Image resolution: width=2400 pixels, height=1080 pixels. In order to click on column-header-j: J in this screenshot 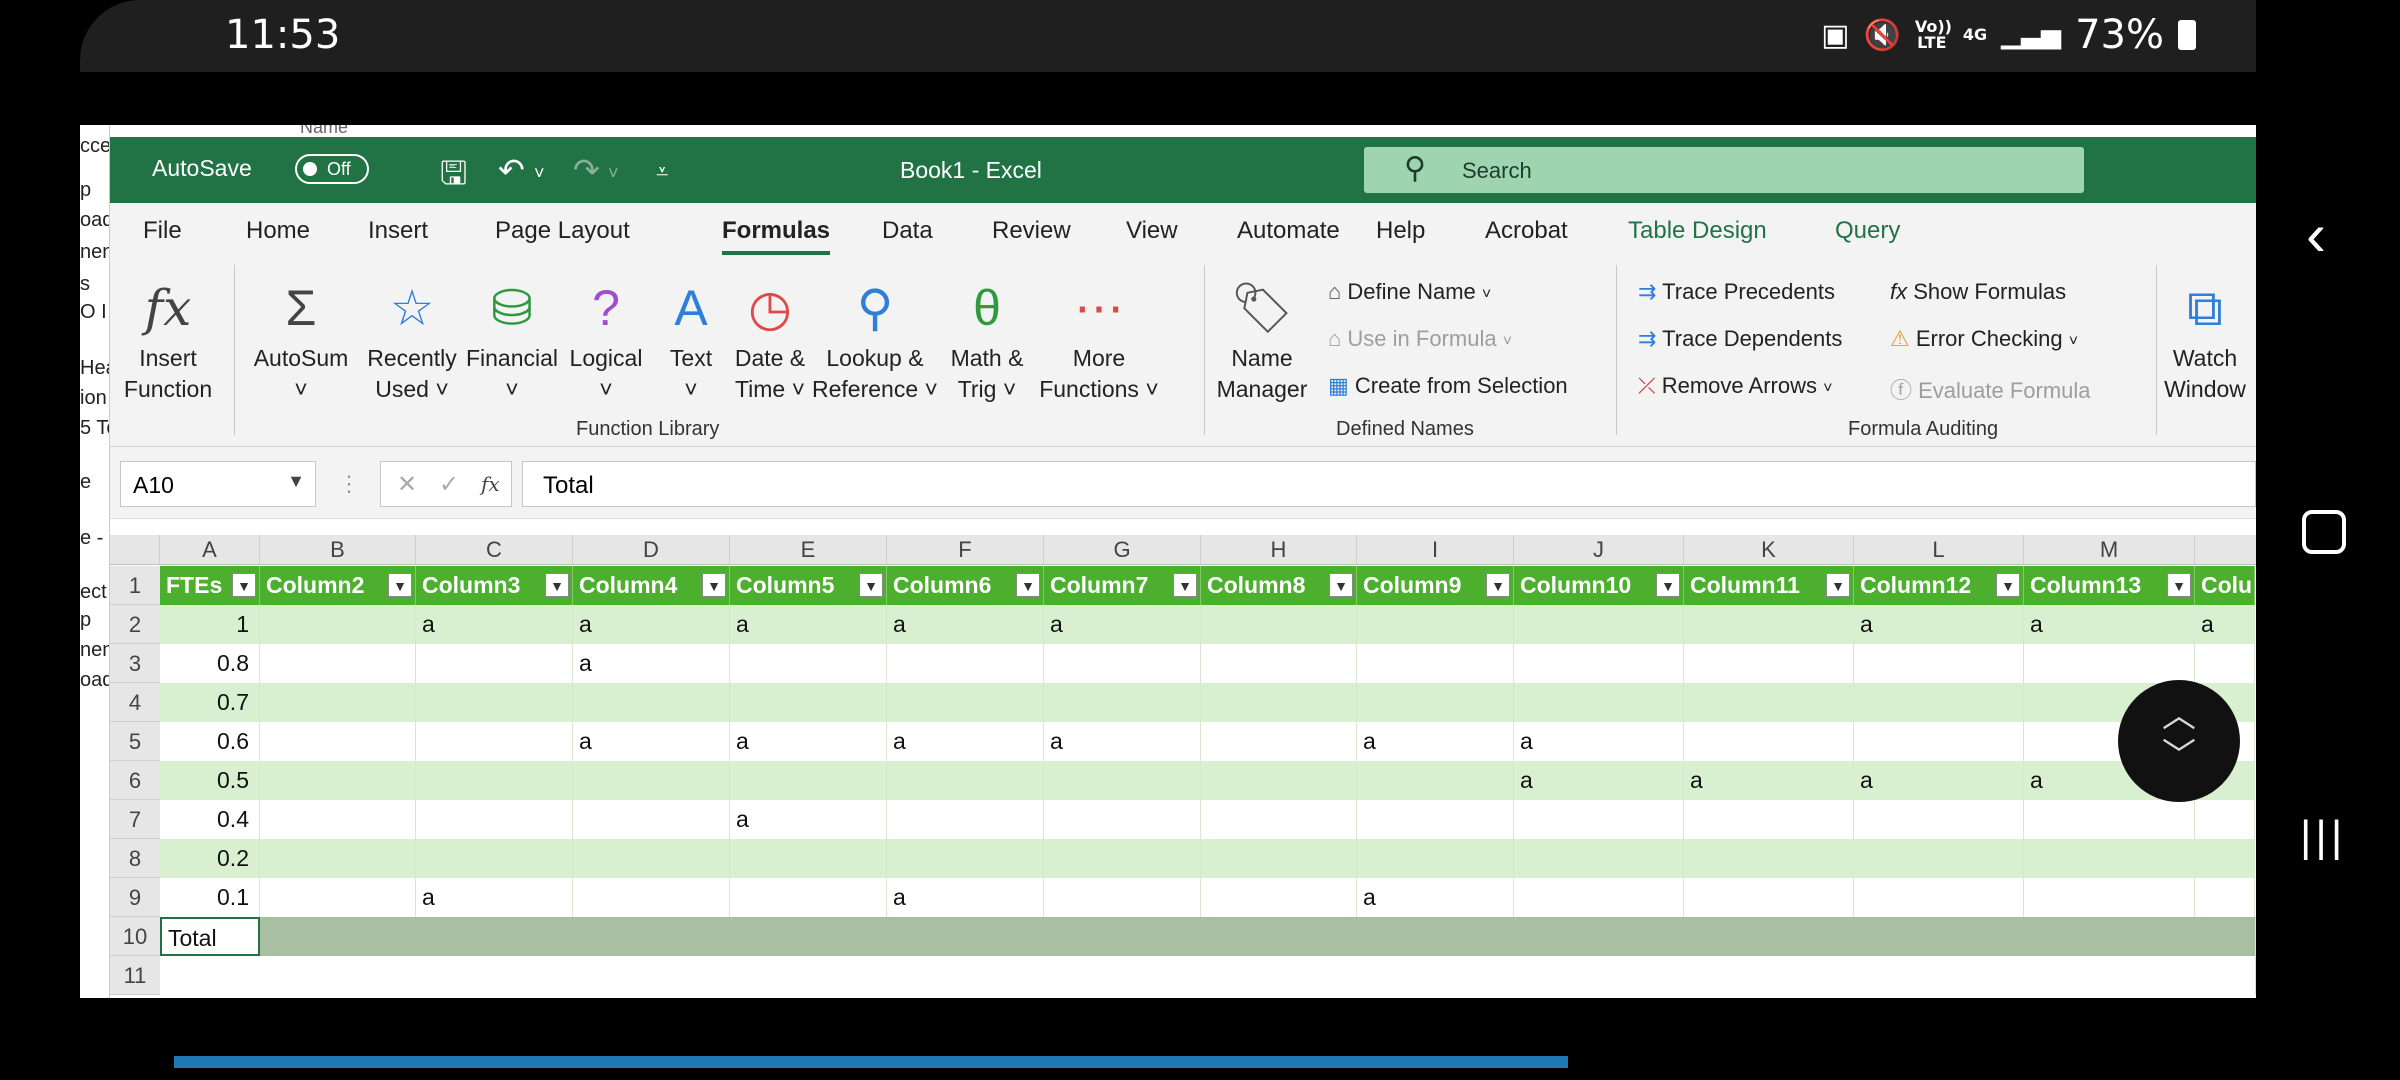, I will do `click(1599, 550)`.